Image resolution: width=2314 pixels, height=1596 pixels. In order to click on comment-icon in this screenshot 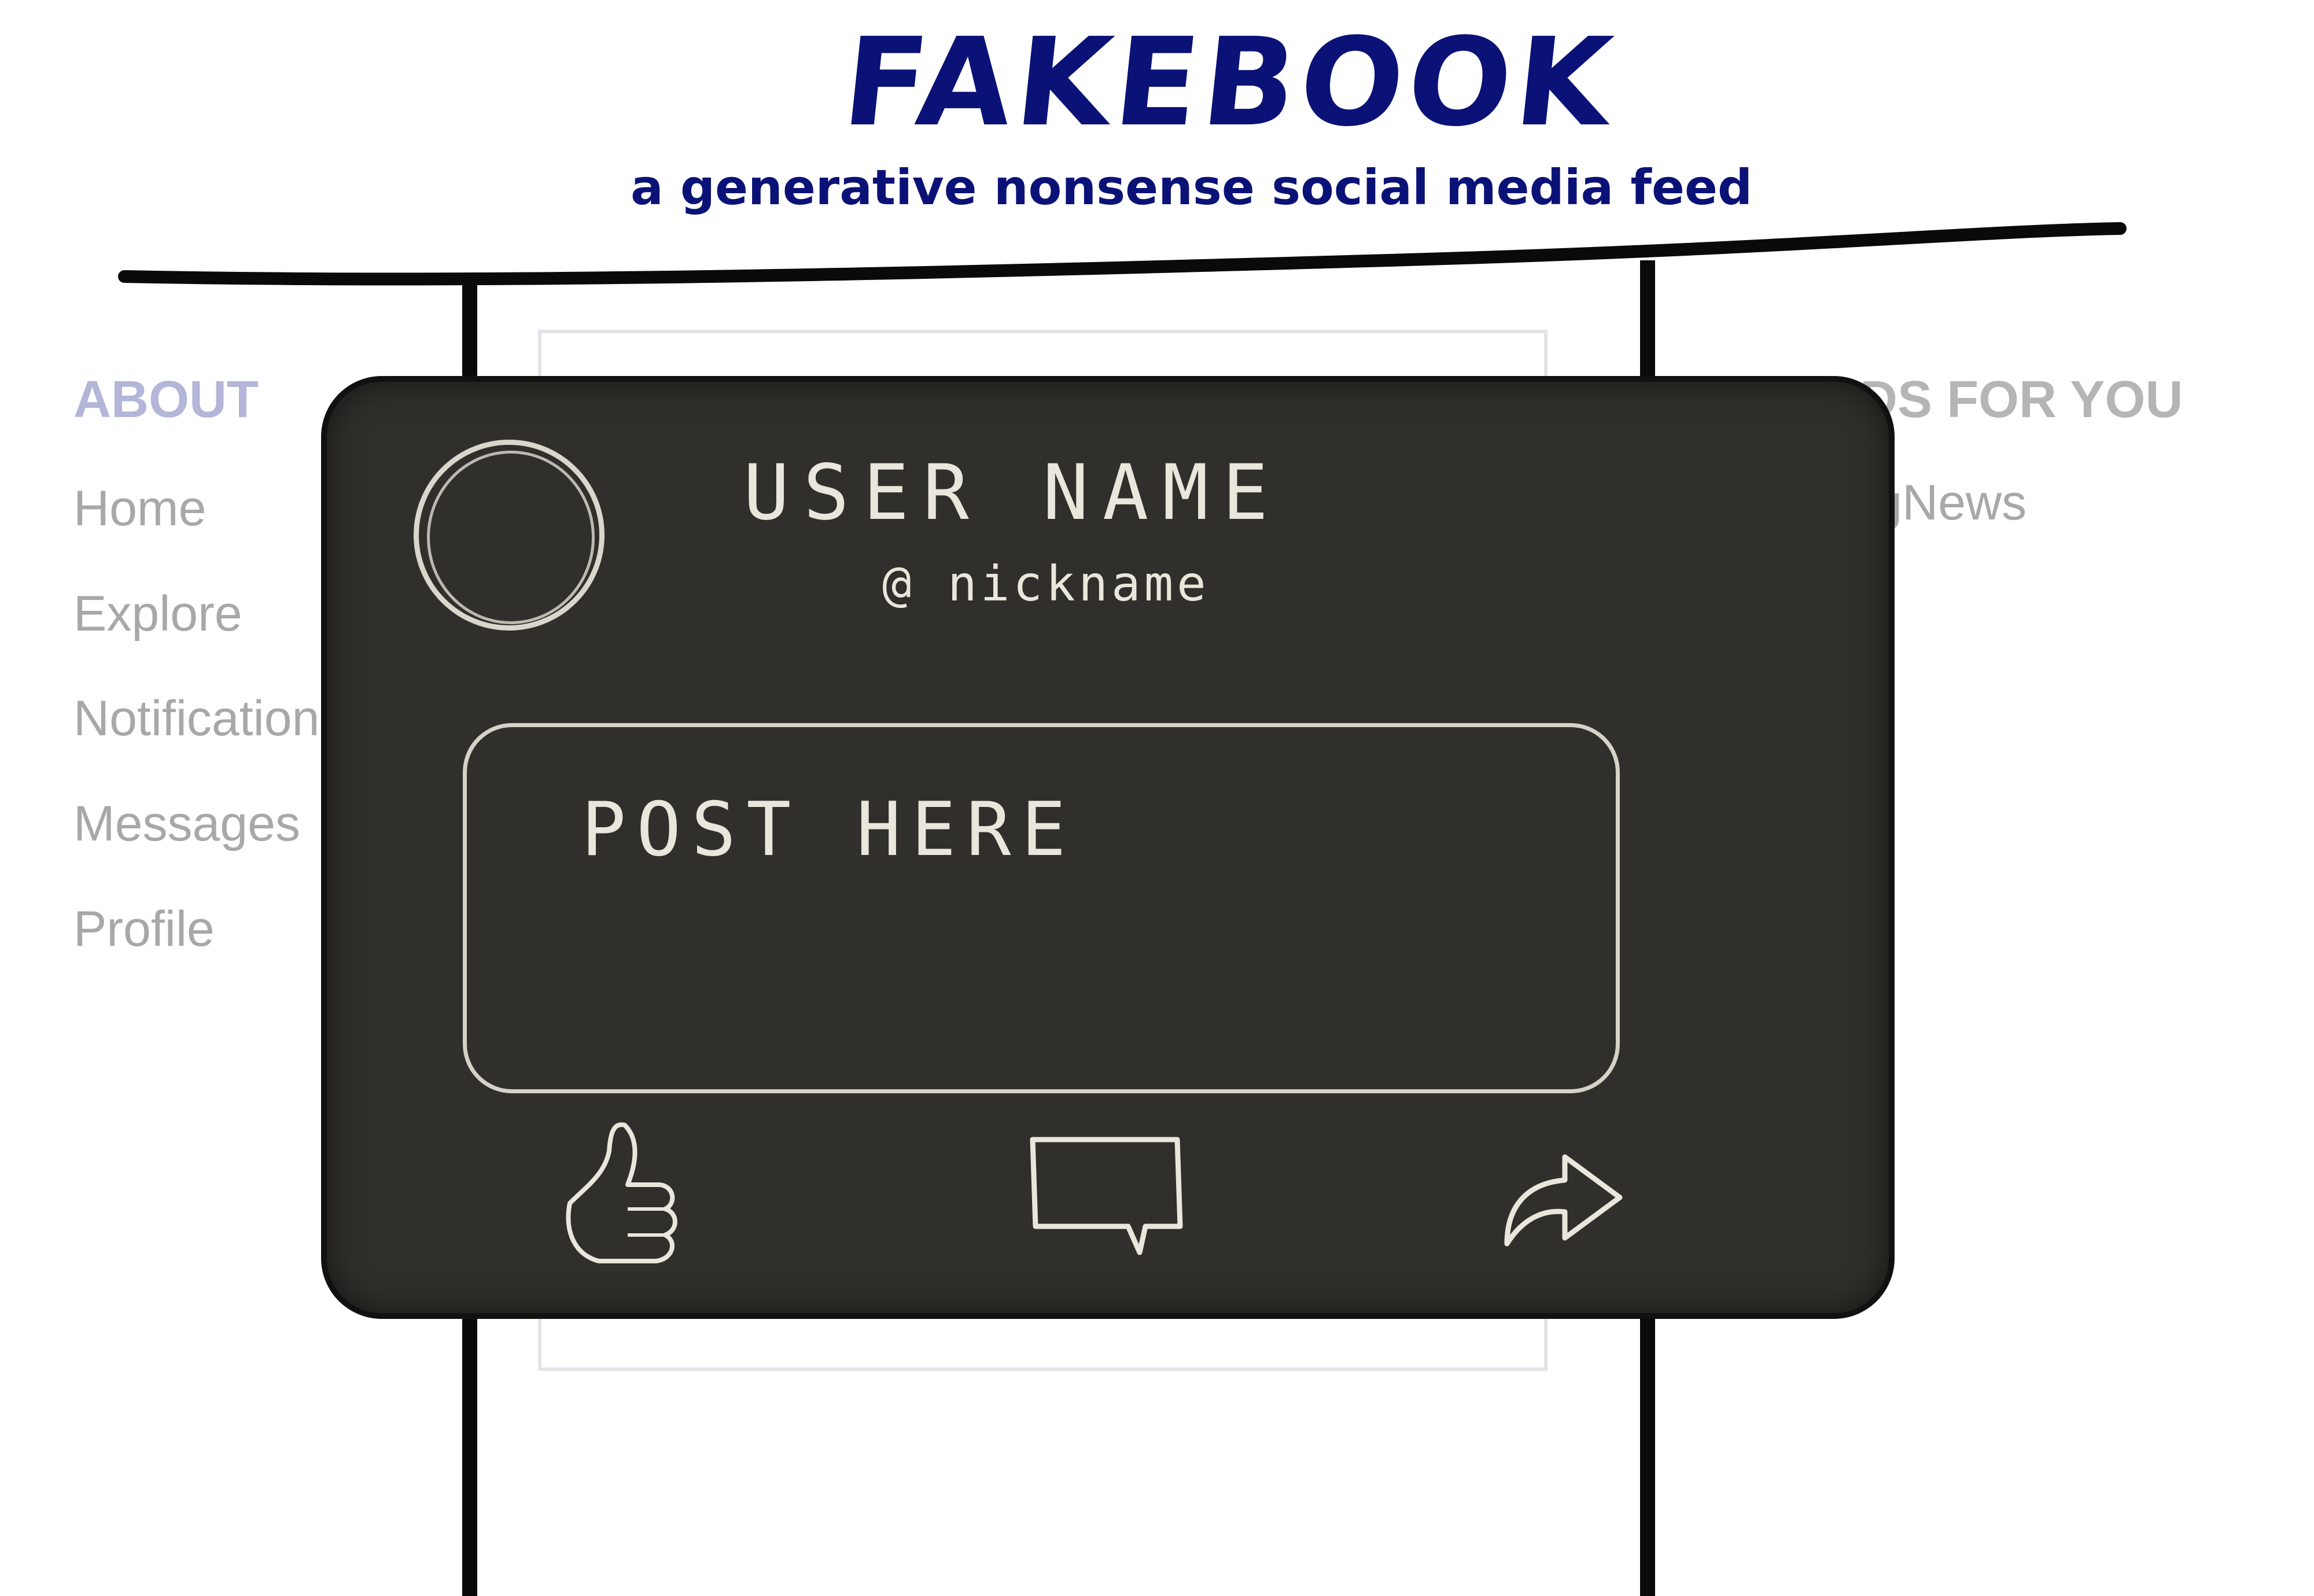, I will do `click(1108, 1194)`.